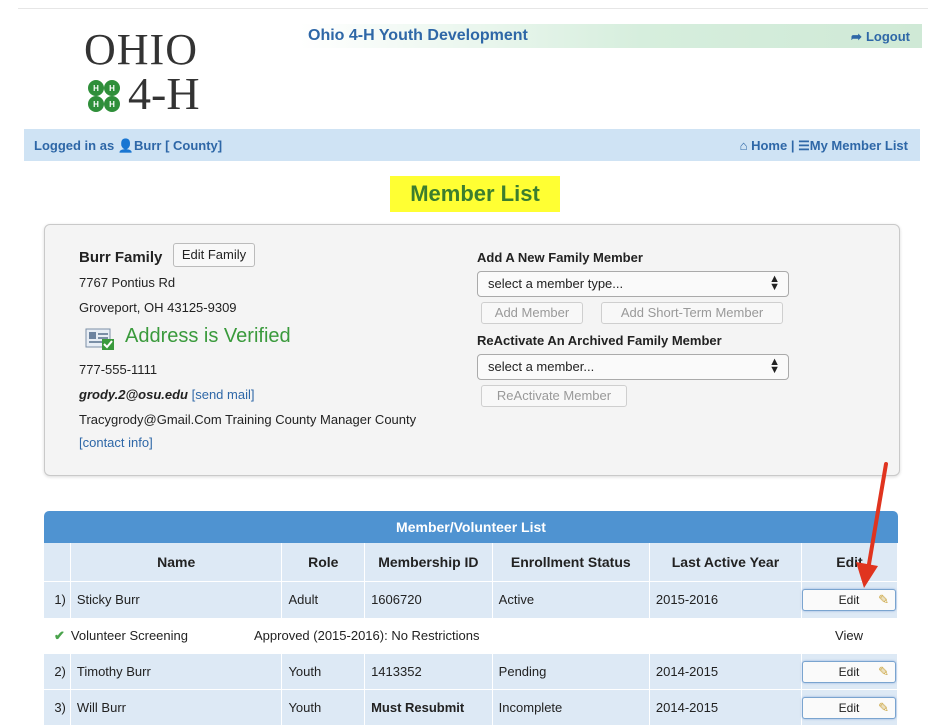 The image size is (928, 725). I want to click on my-member-list-label: My Member List, so click(859, 145).